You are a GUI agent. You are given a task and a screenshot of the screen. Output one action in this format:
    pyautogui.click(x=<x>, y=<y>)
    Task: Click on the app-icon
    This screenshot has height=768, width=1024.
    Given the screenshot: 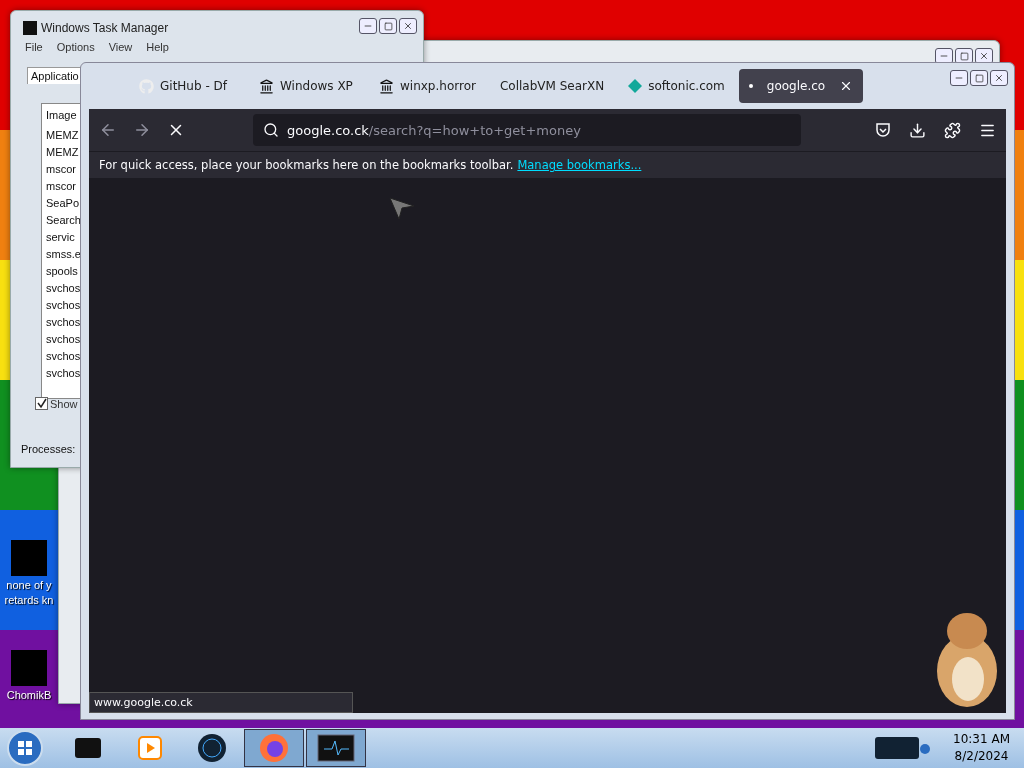 What is the action you would take?
    pyautogui.click(x=30, y=28)
    